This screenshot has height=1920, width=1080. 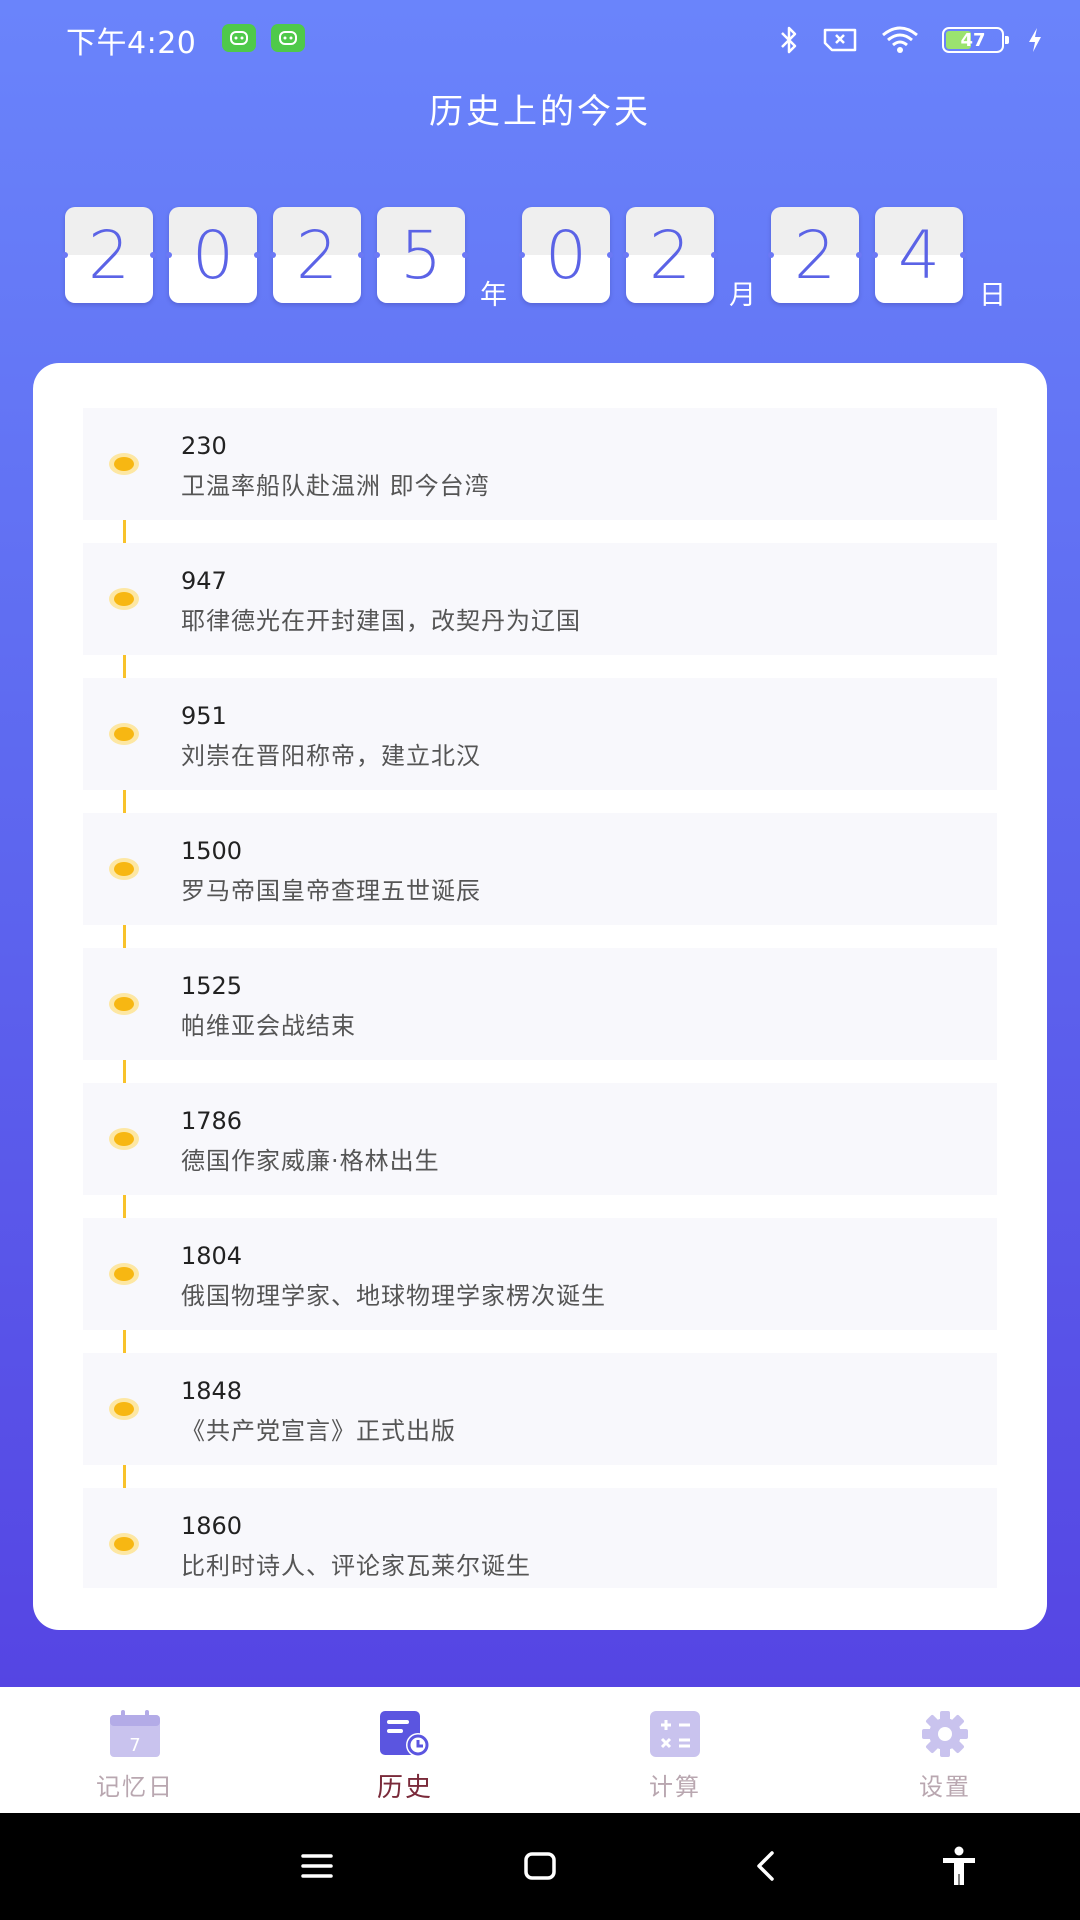 I want to click on bluetooth-icon, so click(x=789, y=40).